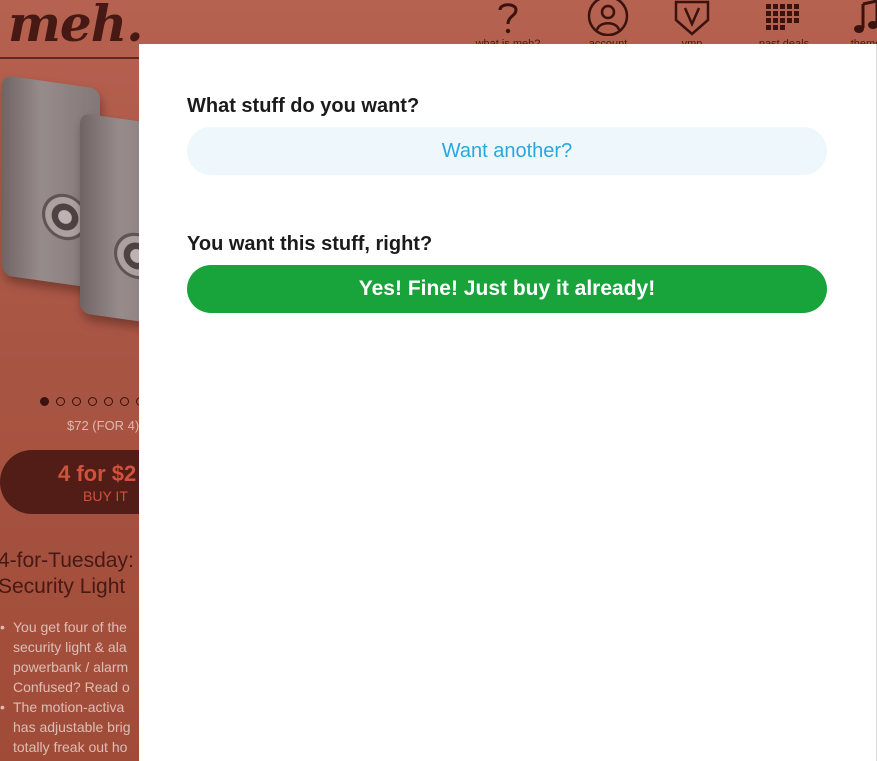  I want to click on what-stuff-question: What stuff do you want?, so click(303, 106).